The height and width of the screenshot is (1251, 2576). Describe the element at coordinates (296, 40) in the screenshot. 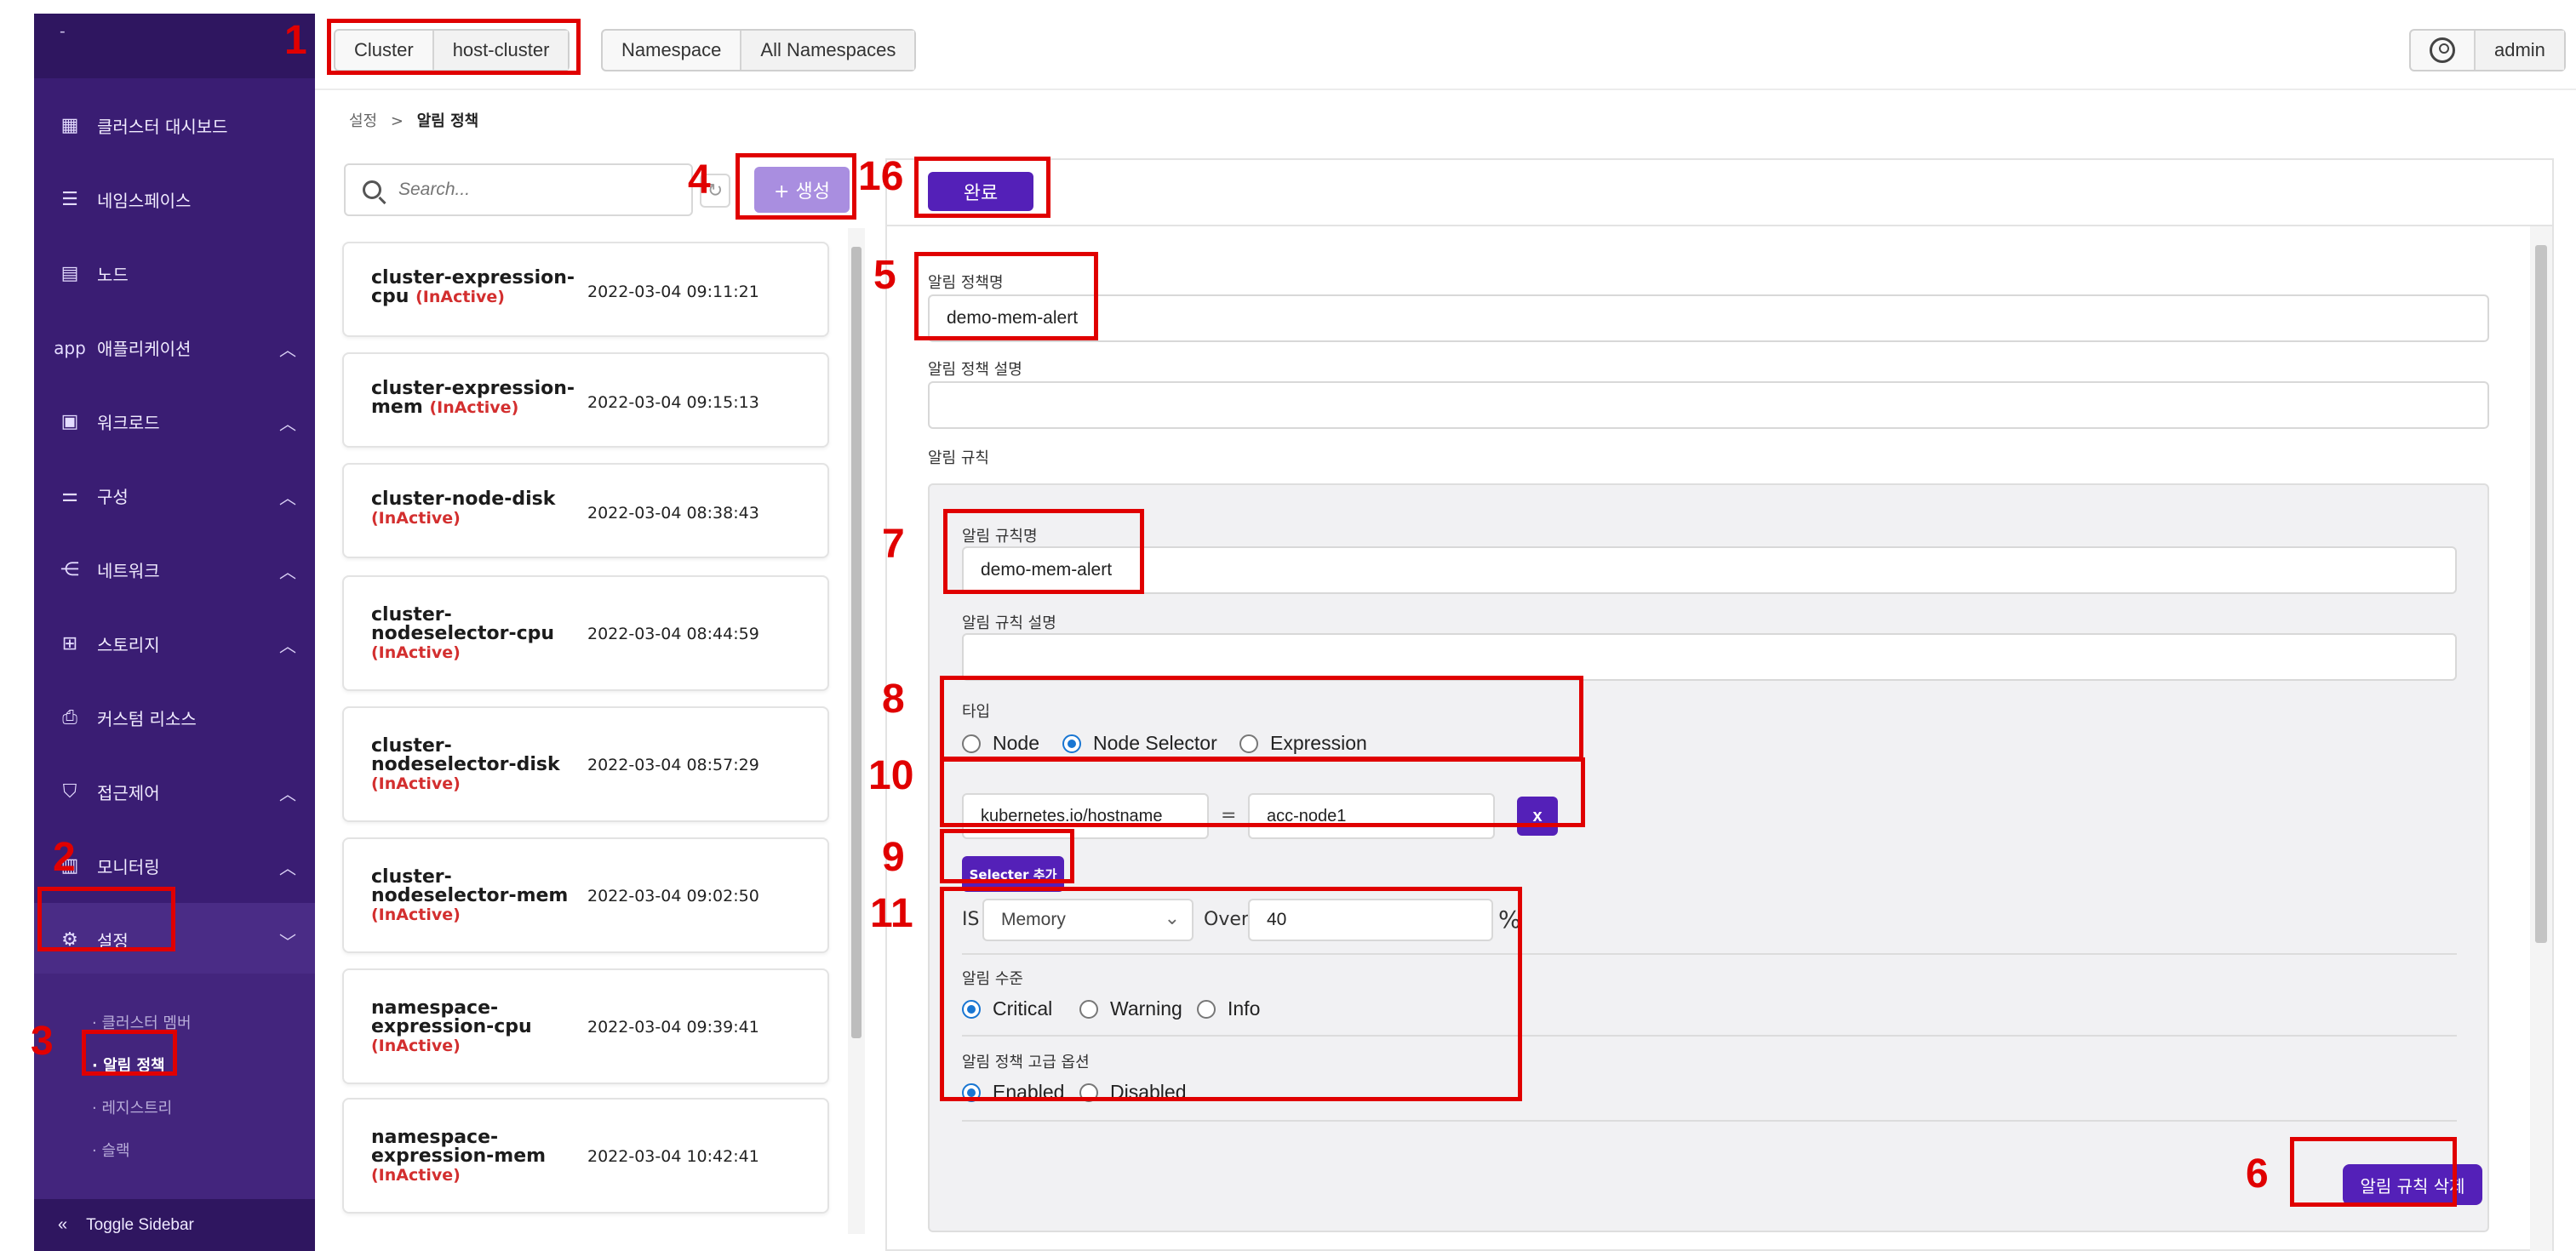

I see `annotation-number-1: 1` at that location.